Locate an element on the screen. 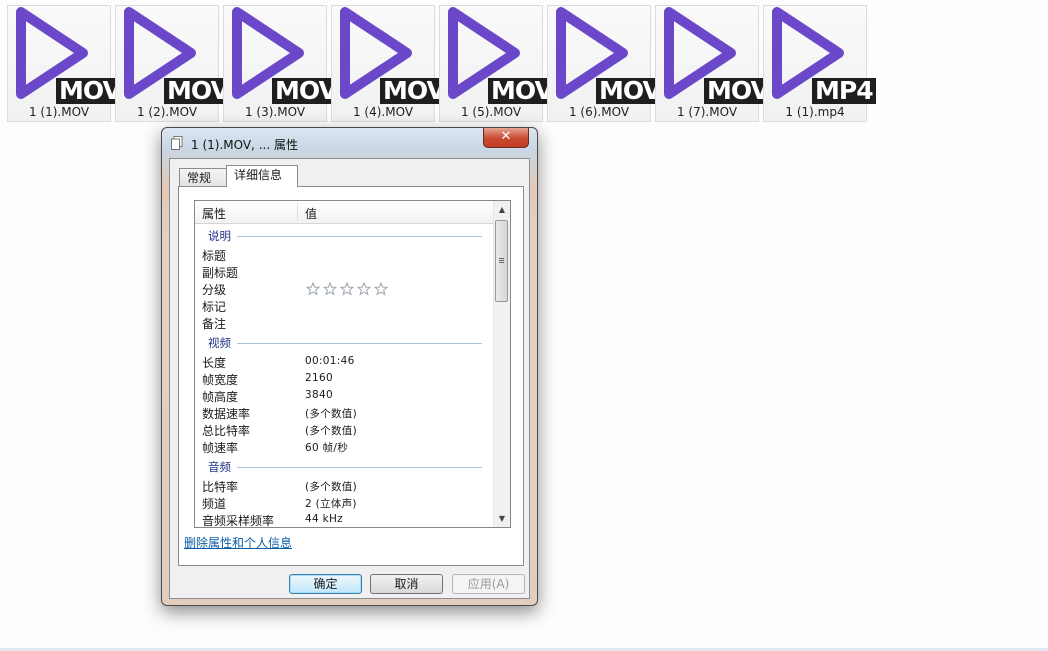 This screenshot has height=651, width=1048. tab-general: 常规 is located at coordinates (203, 177).